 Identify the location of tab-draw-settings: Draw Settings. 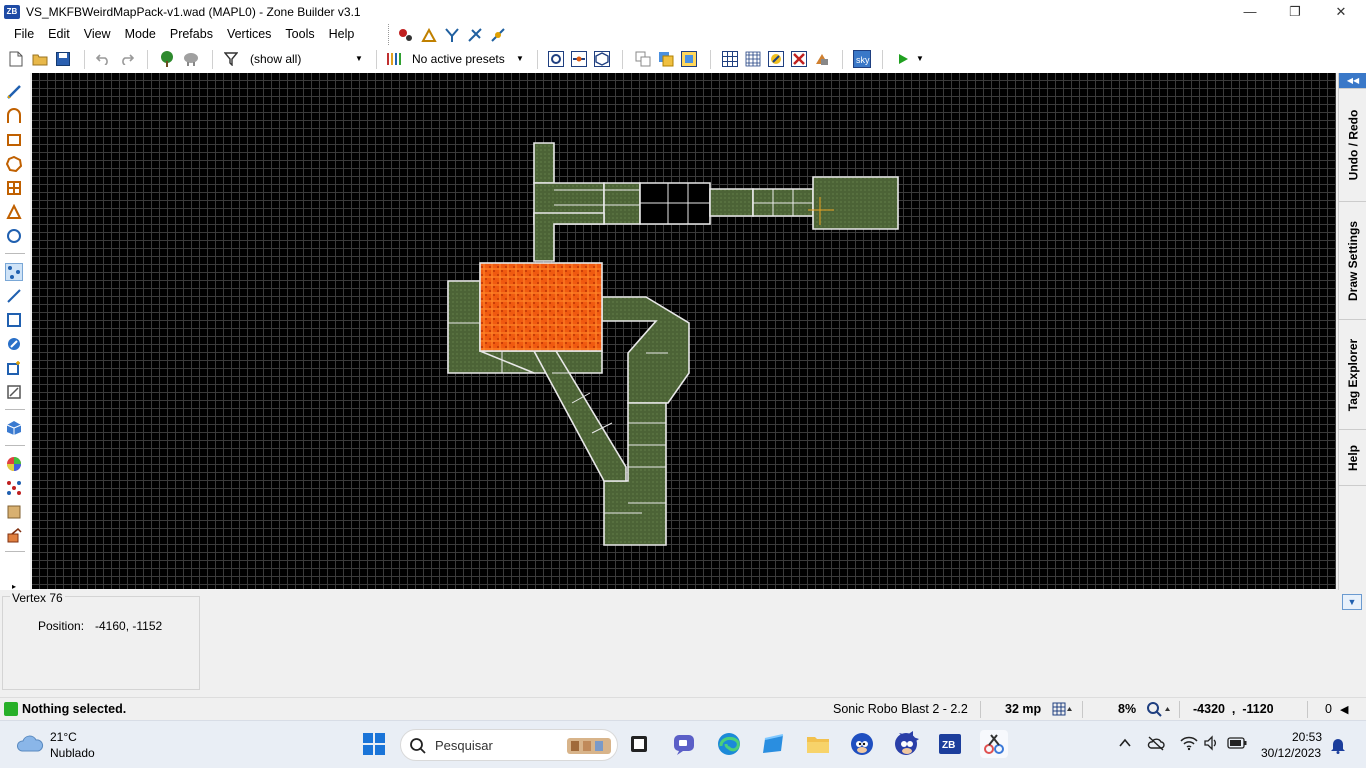
(1352, 261).